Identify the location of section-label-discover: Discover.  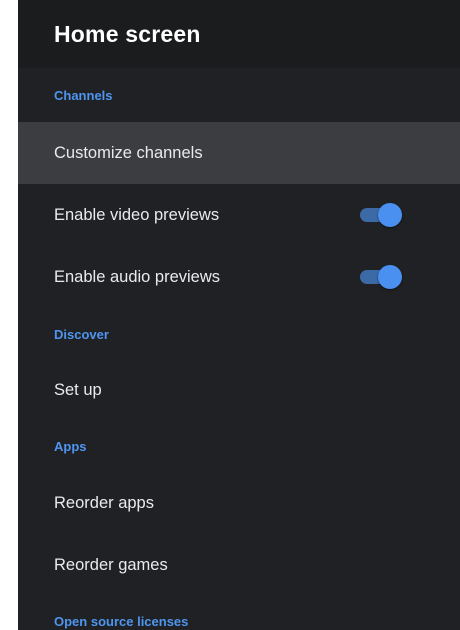
(81, 334).